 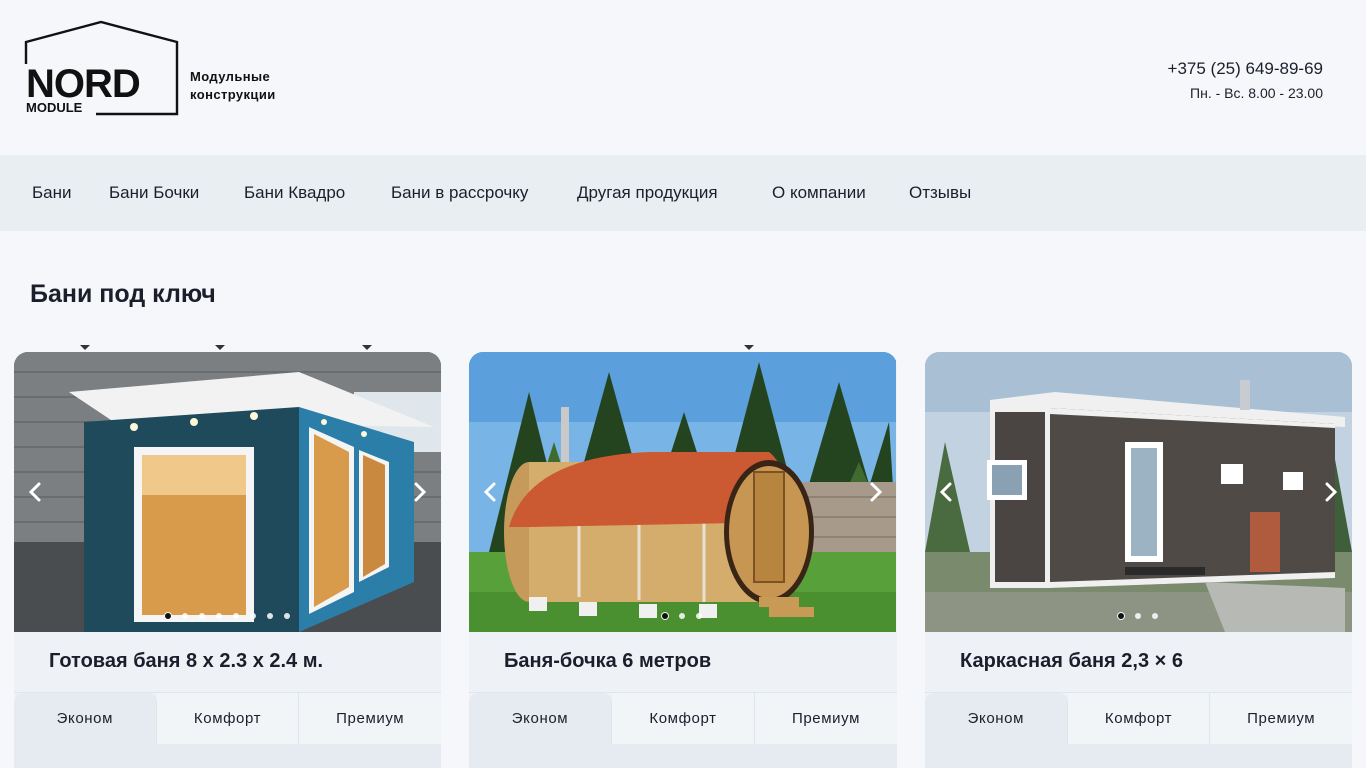 I want to click on product-title: Готовая баня 8 х 2.3 х 2.4 м., so click(x=186, y=661).